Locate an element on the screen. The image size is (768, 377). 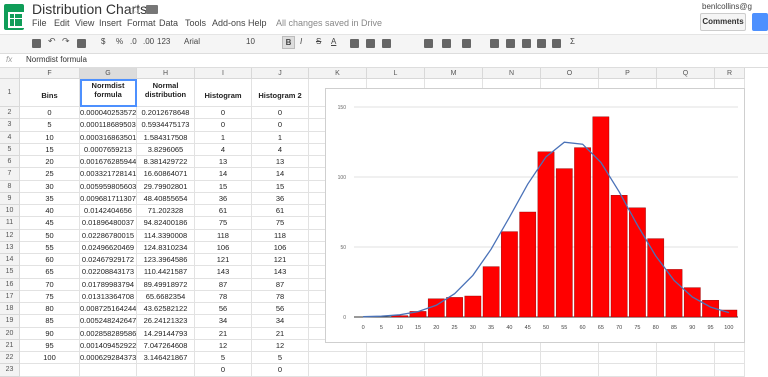
table-cell: 87 is located at coordinates (280, 284).